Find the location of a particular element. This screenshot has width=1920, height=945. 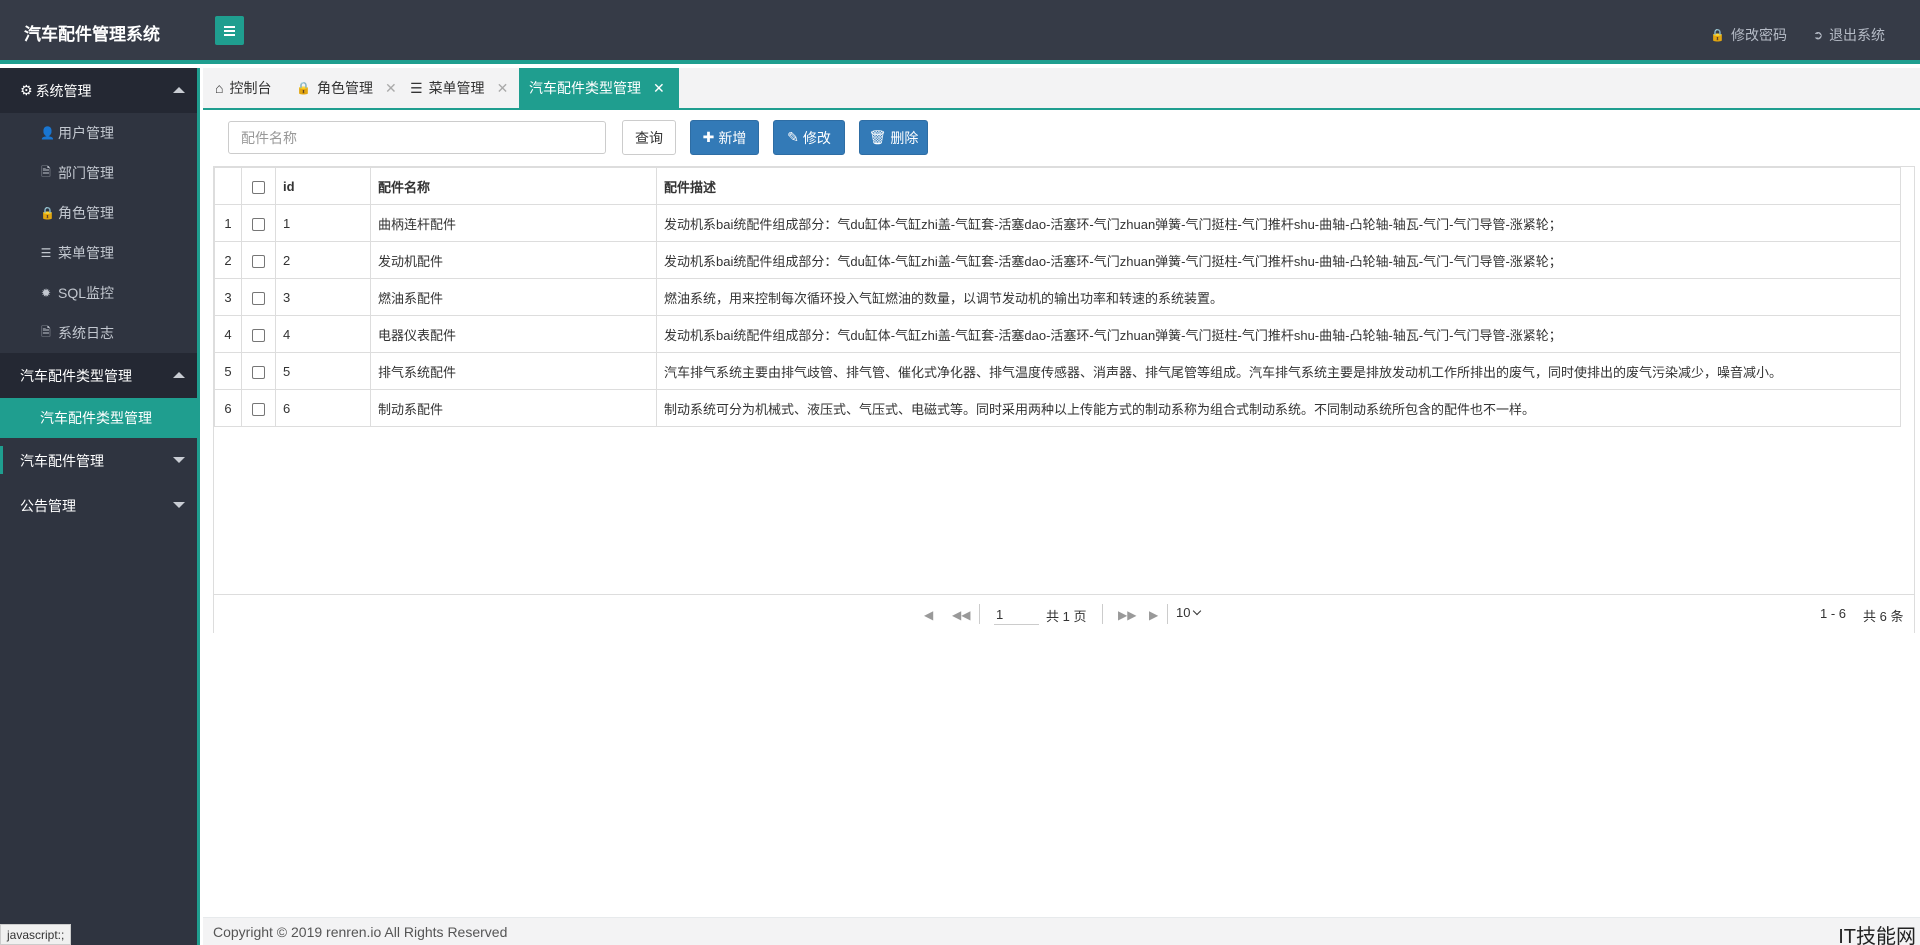

column-header-name: 配件名称 is located at coordinates (513, 186).